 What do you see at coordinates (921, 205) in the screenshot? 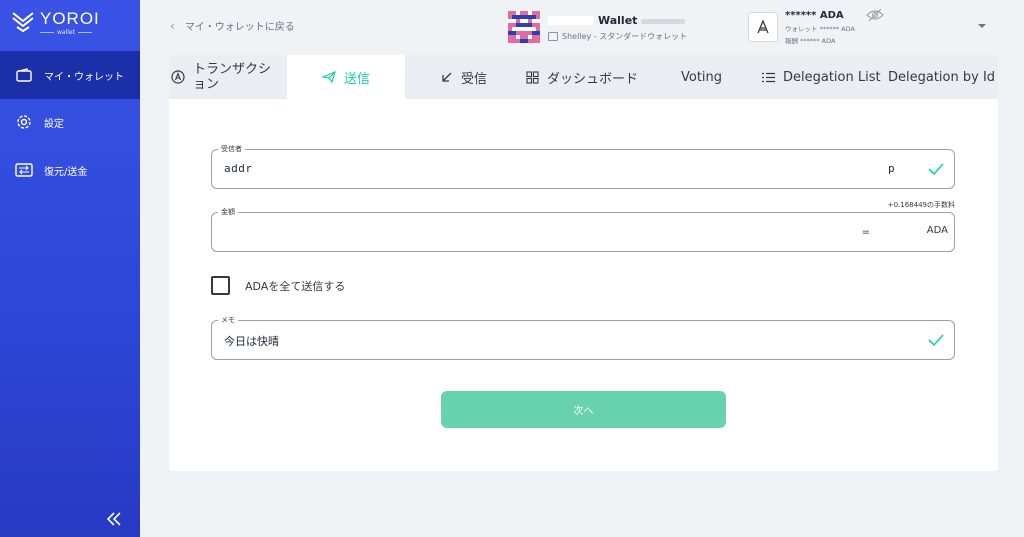
I see `fee-text: +0.168449の手数料` at bounding box center [921, 205].